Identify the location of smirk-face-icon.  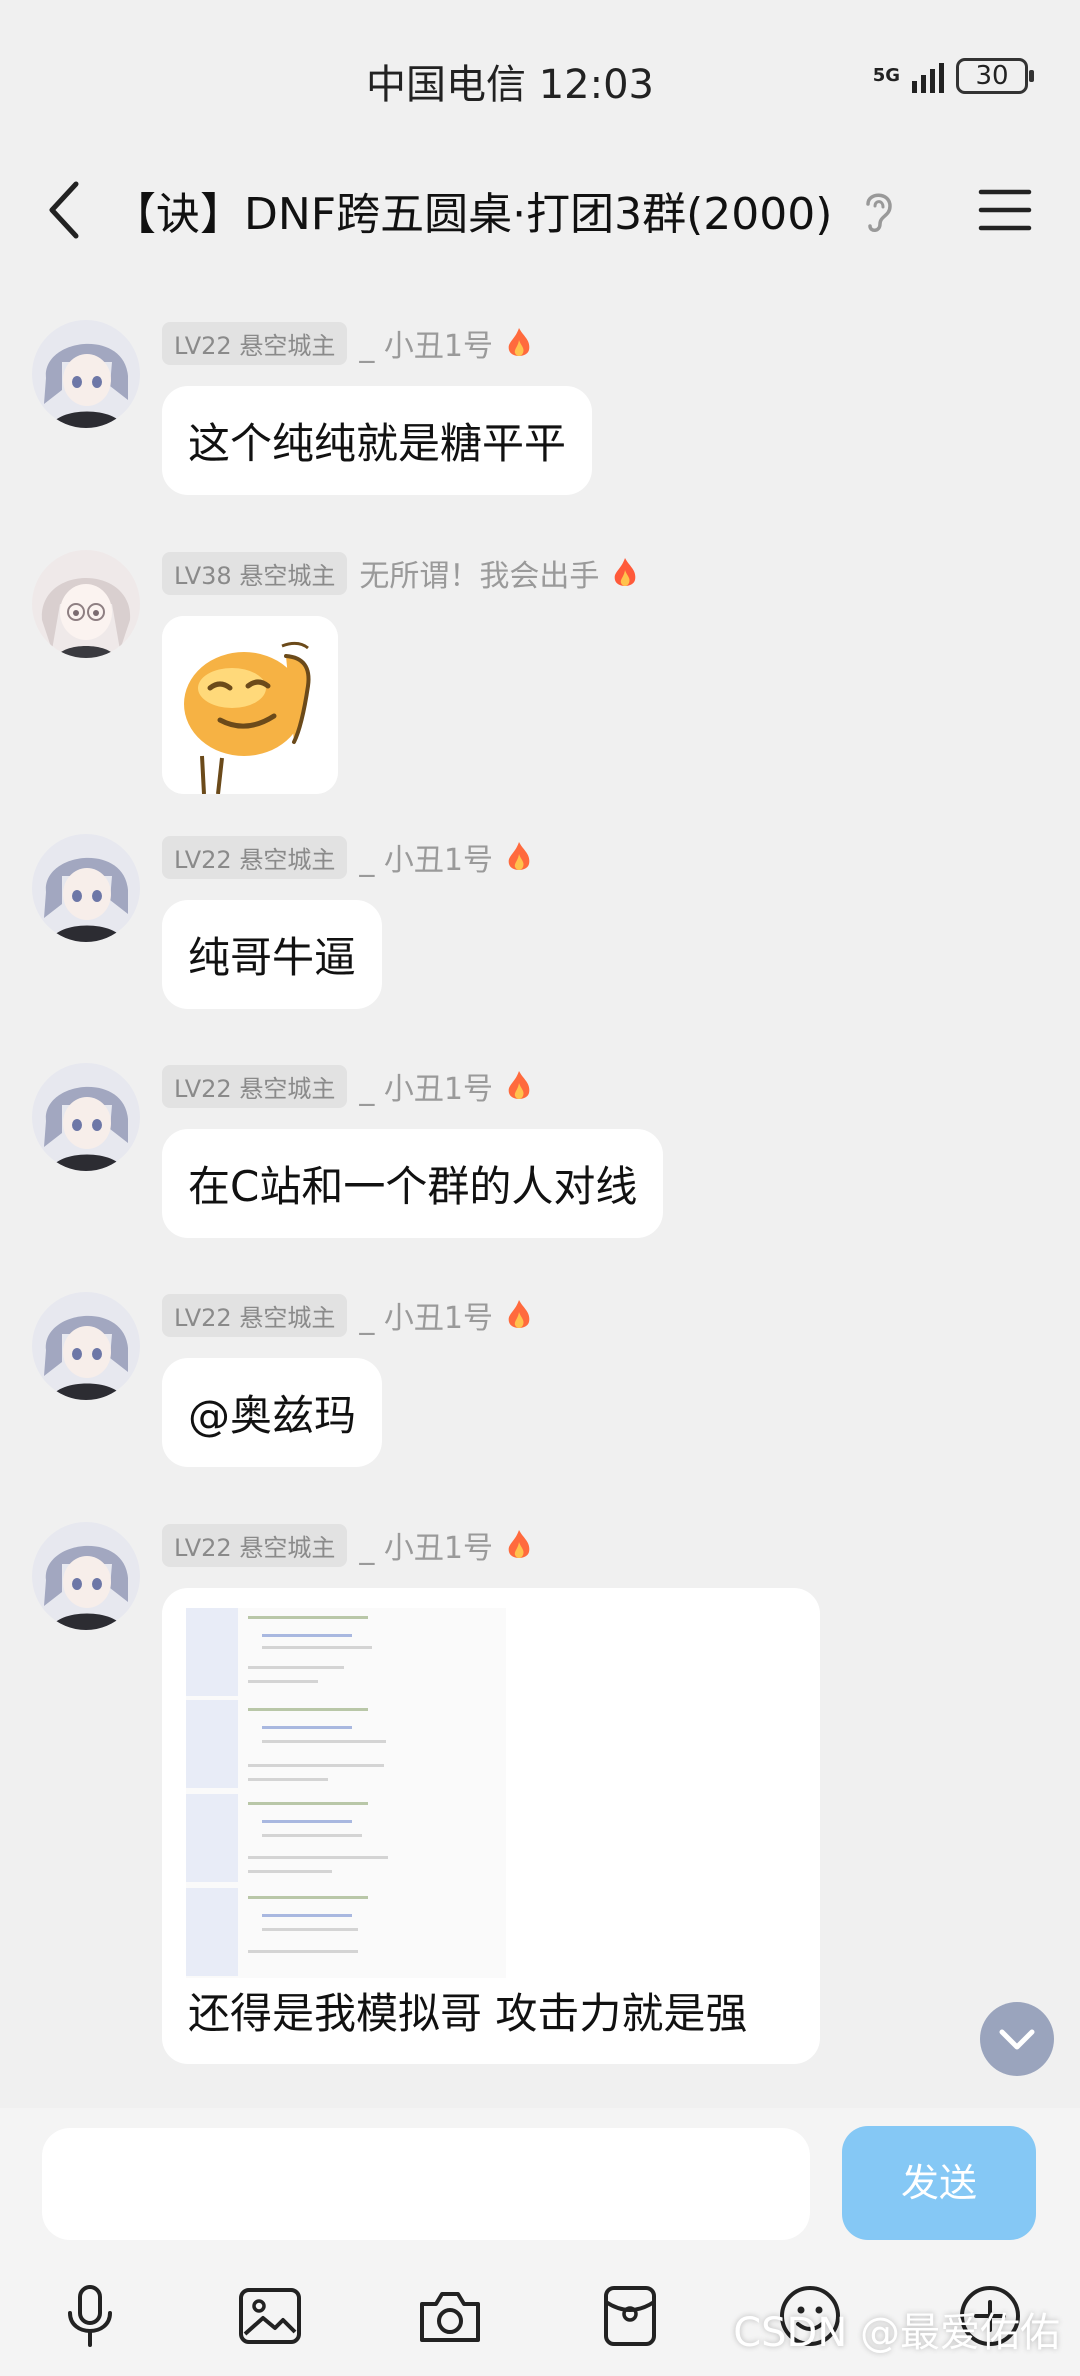
(250, 705).